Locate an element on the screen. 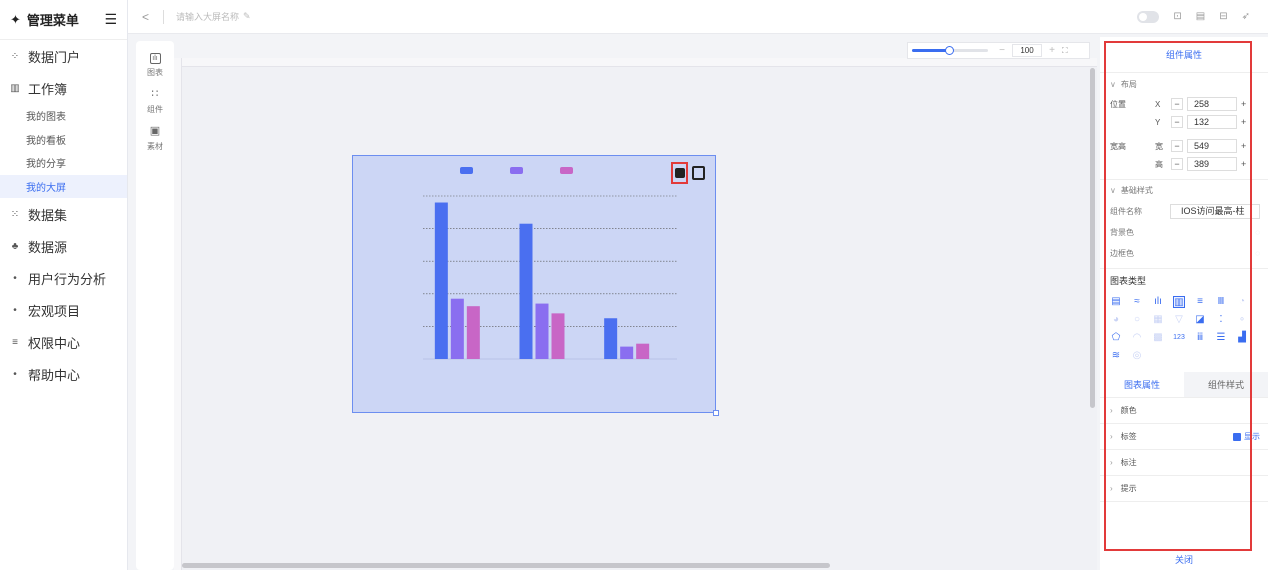  sidebar-item-datasource: ♣ 数据源 is located at coordinates (63, 246).